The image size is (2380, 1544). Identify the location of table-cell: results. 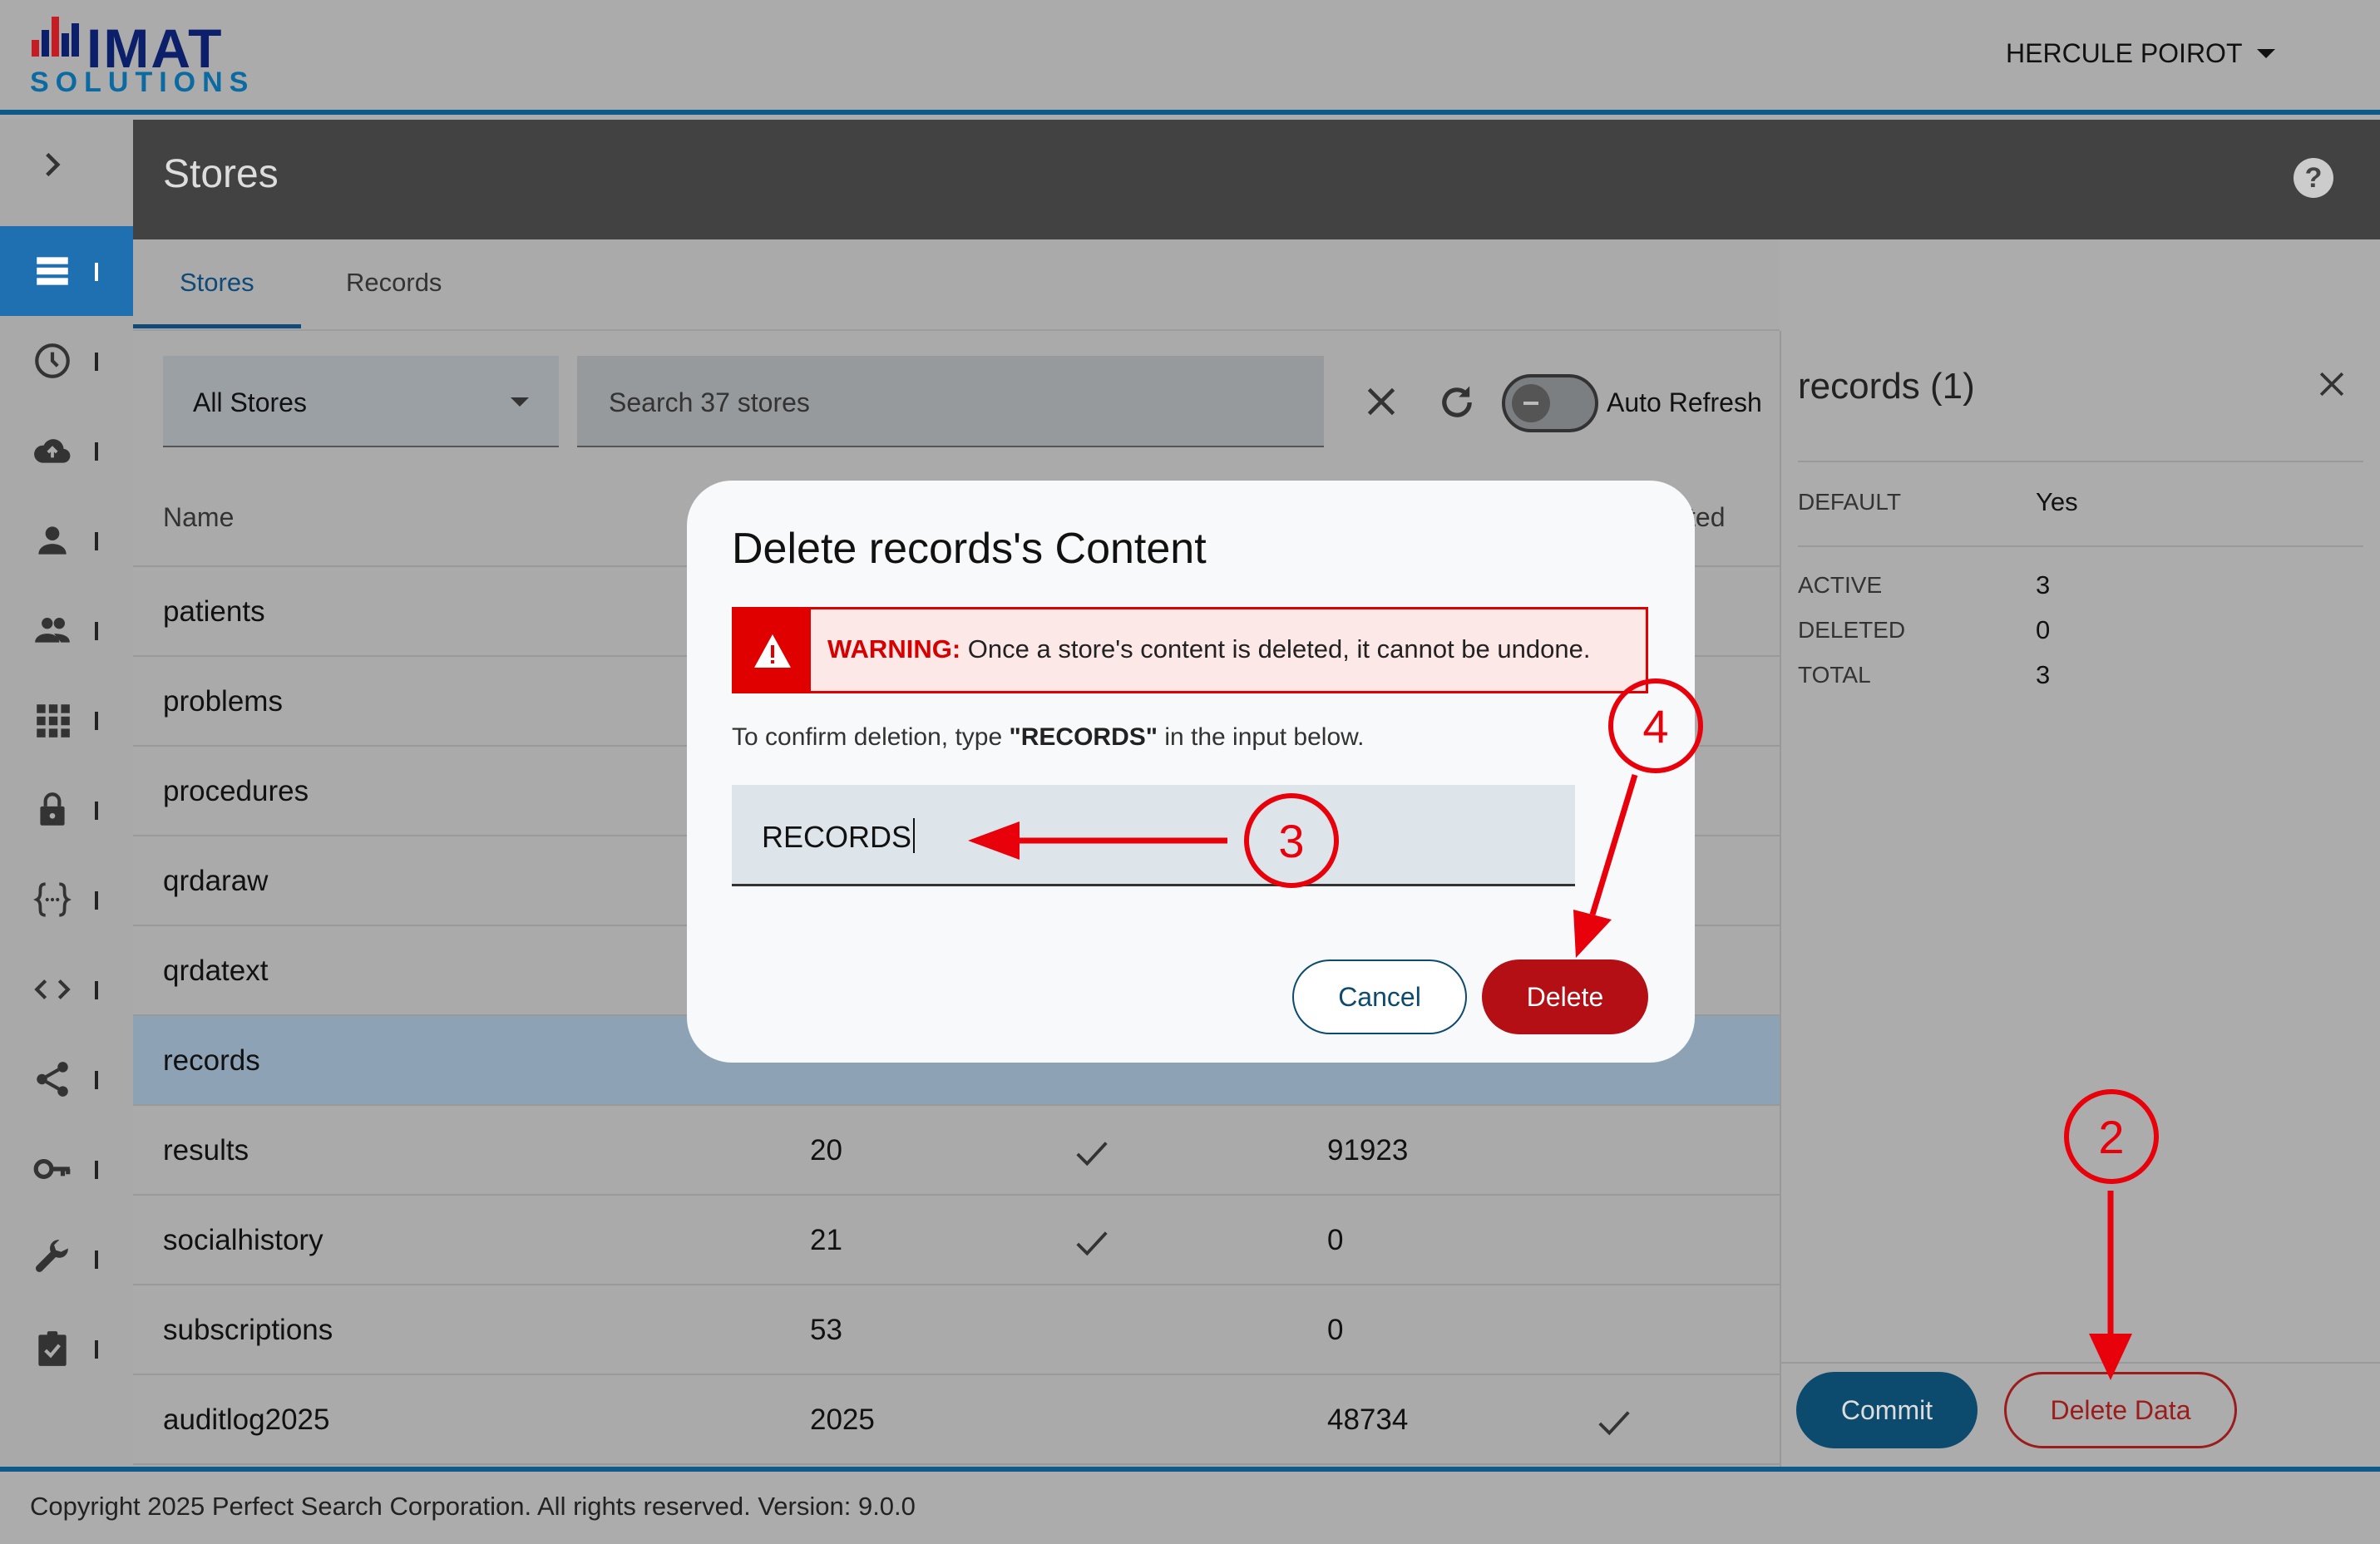
(206, 1150).